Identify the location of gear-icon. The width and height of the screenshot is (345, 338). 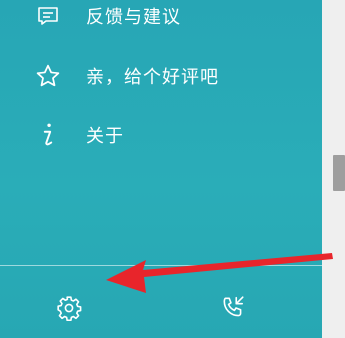
(69, 310).